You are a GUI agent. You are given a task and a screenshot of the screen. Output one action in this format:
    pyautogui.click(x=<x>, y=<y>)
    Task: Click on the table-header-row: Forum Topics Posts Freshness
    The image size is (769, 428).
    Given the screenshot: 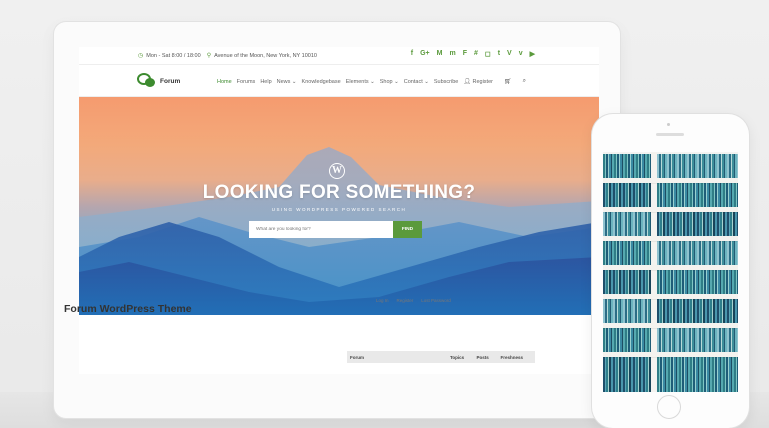 What is the action you would take?
    pyautogui.click(x=441, y=357)
    